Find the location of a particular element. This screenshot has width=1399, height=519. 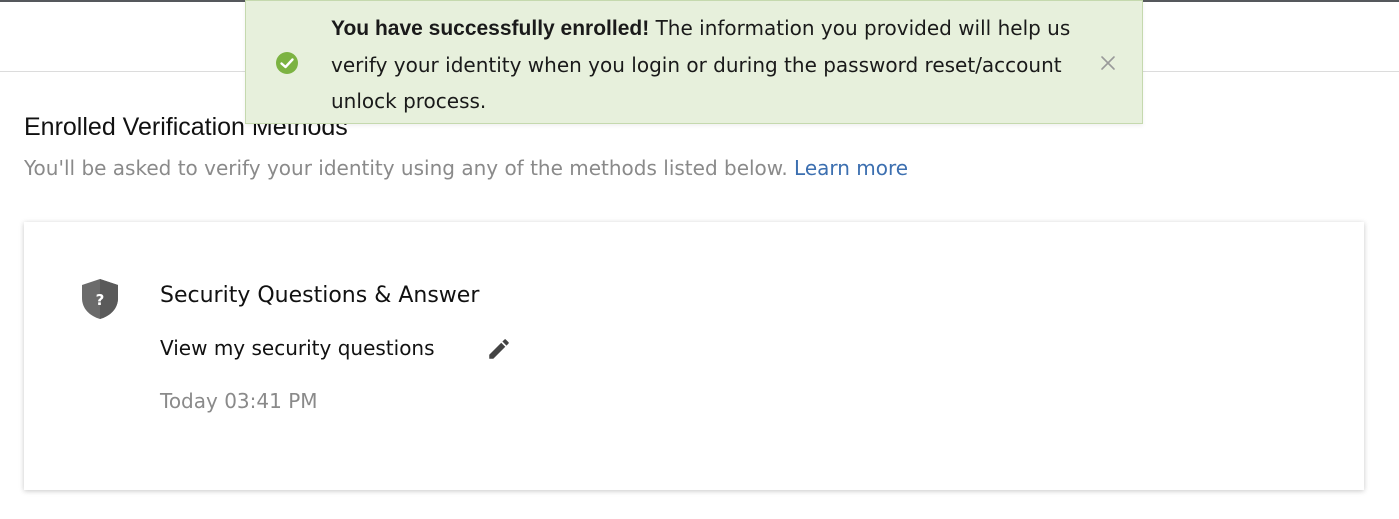

pencil-icon is located at coordinates (499, 349).